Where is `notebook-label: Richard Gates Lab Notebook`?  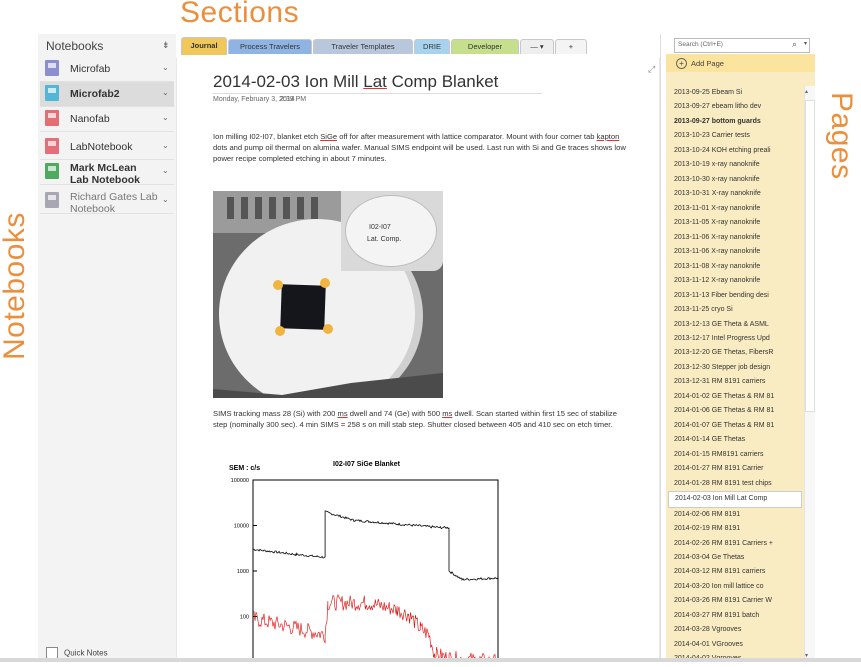
notebook-label: Richard Gates Lab Notebook is located at coordinates (114, 203).